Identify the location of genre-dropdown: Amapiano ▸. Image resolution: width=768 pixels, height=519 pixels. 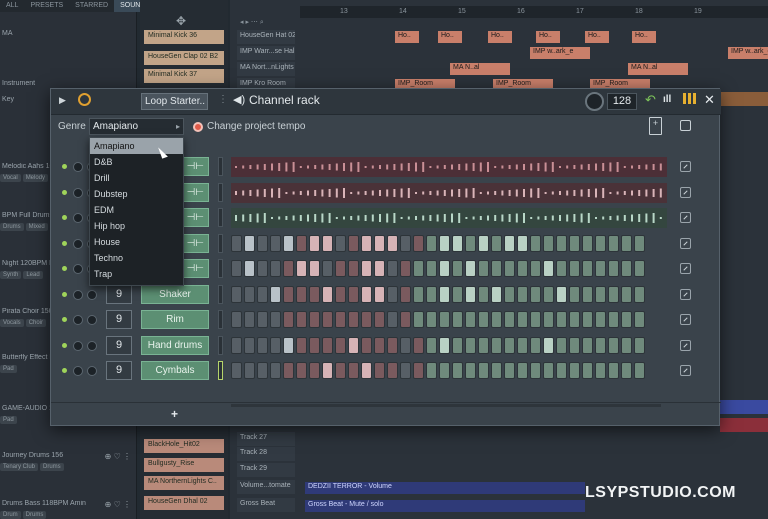
(136, 126).